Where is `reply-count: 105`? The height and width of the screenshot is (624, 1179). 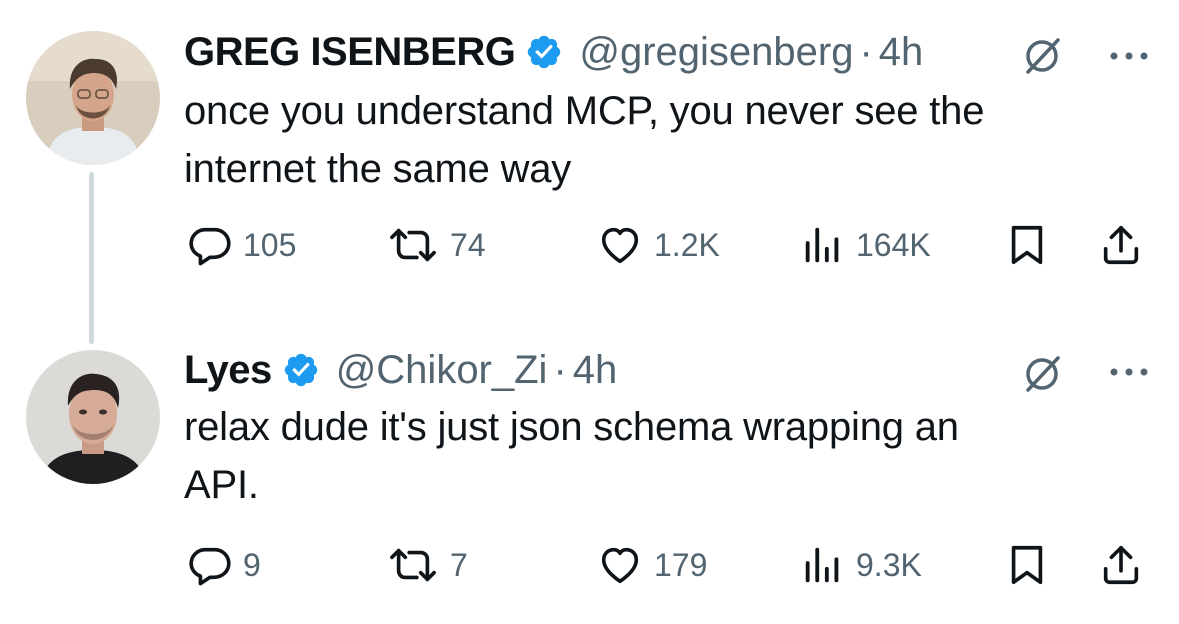
reply-count: 105 is located at coordinates (270, 244).